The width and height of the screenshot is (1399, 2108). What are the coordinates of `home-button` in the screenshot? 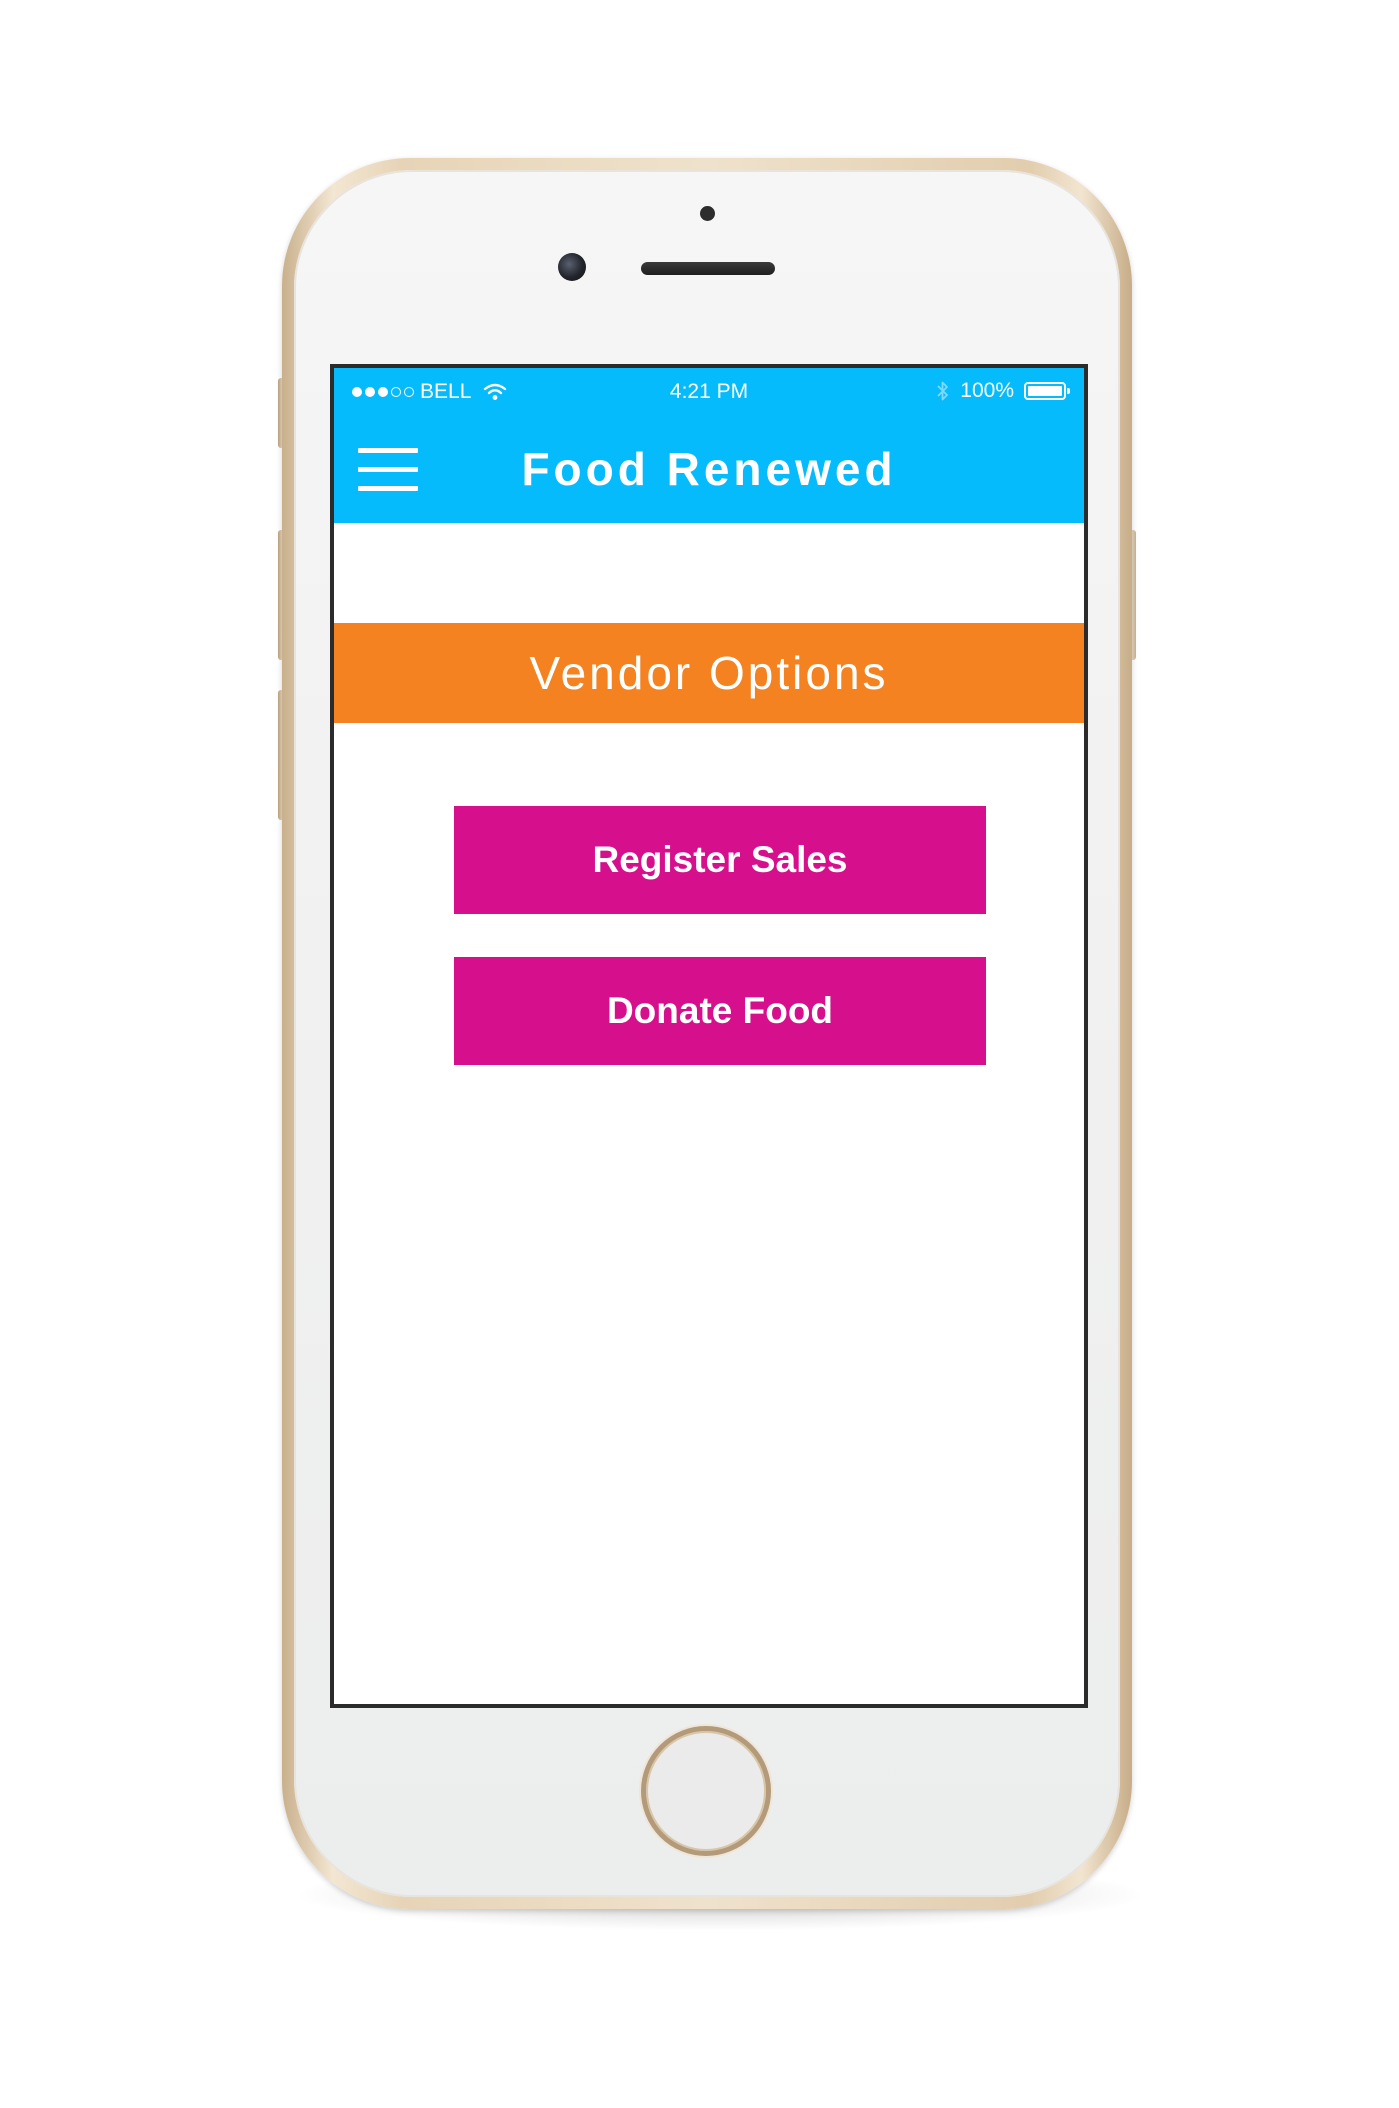 It's located at (706, 1791).